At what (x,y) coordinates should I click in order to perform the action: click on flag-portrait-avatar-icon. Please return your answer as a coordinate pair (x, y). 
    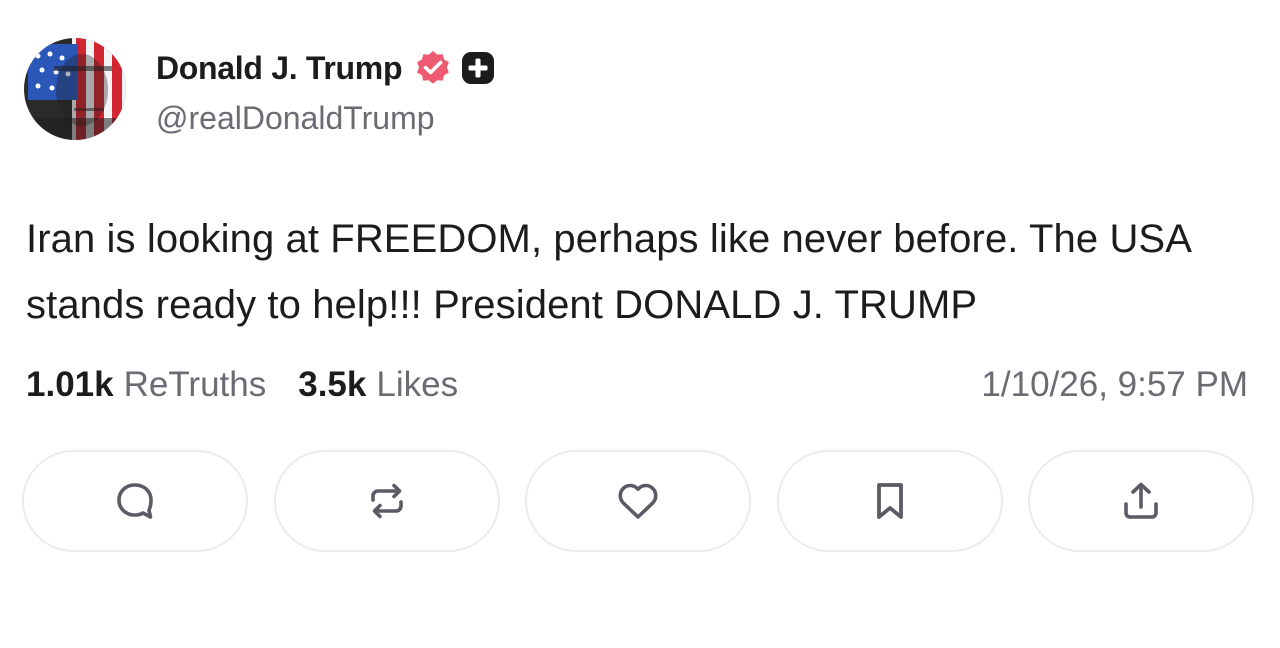
    Looking at the image, I should click on (75, 89).